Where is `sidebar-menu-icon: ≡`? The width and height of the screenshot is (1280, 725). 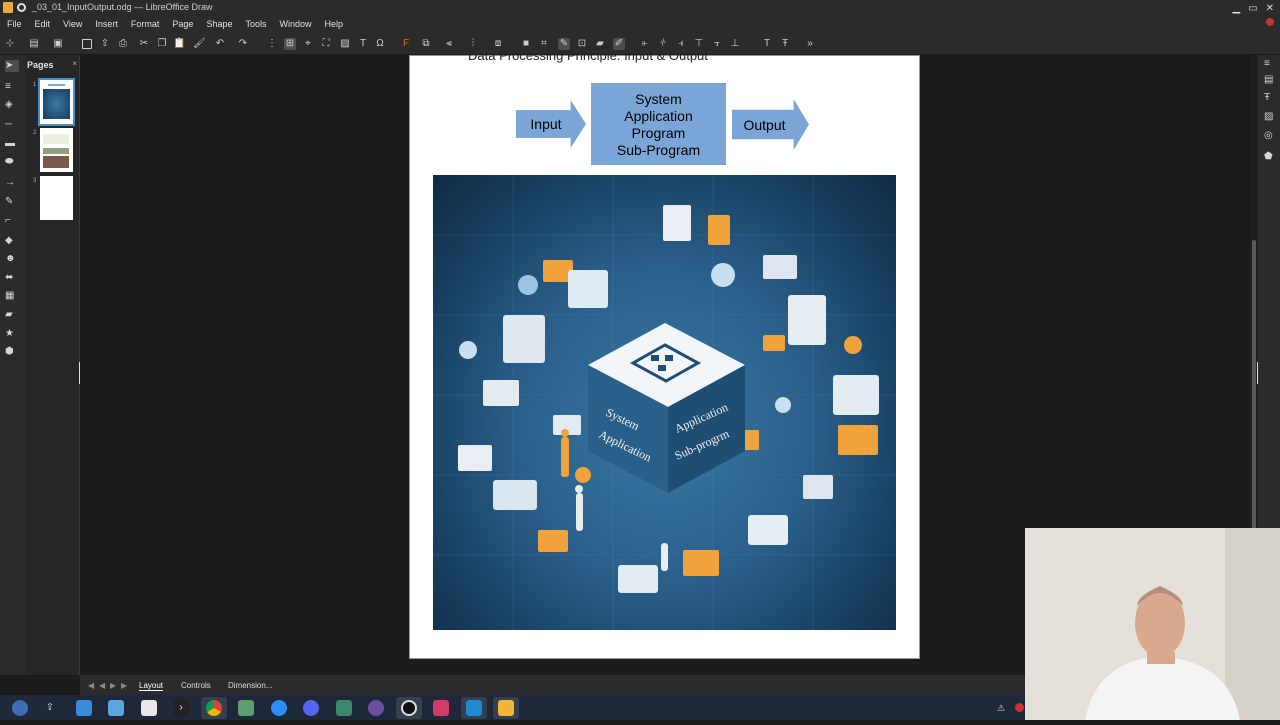 sidebar-menu-icon: ≡ is located at coordinates (1270, 64).